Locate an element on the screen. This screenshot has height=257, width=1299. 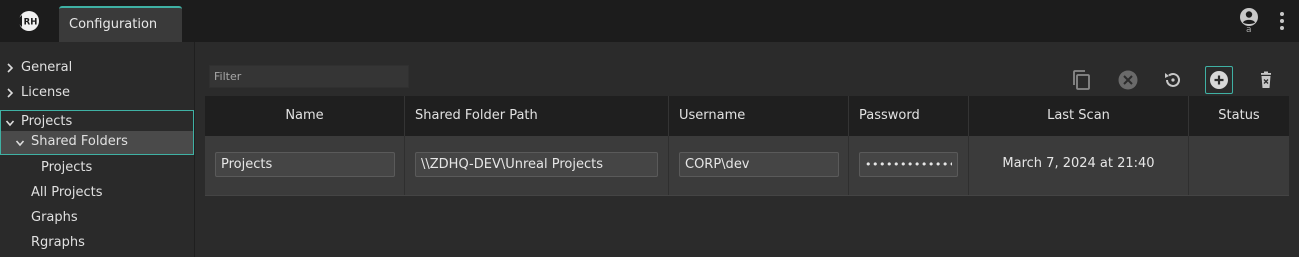
name-field is located at coordinates (305, 164).